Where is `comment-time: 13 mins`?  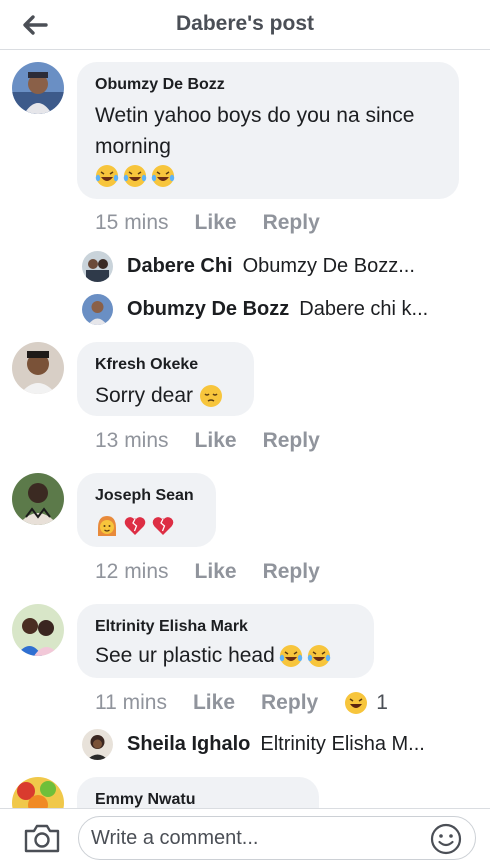 comment-time: 13 mins is located at coordinates (132, 440).